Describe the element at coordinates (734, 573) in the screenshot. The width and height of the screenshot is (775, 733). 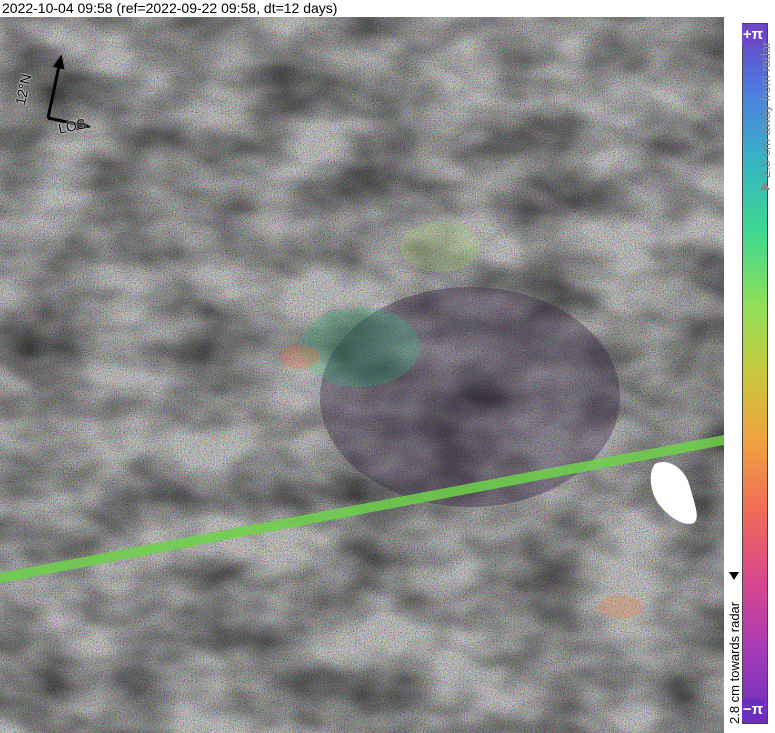
I see `down-arrow-icon` at that location.